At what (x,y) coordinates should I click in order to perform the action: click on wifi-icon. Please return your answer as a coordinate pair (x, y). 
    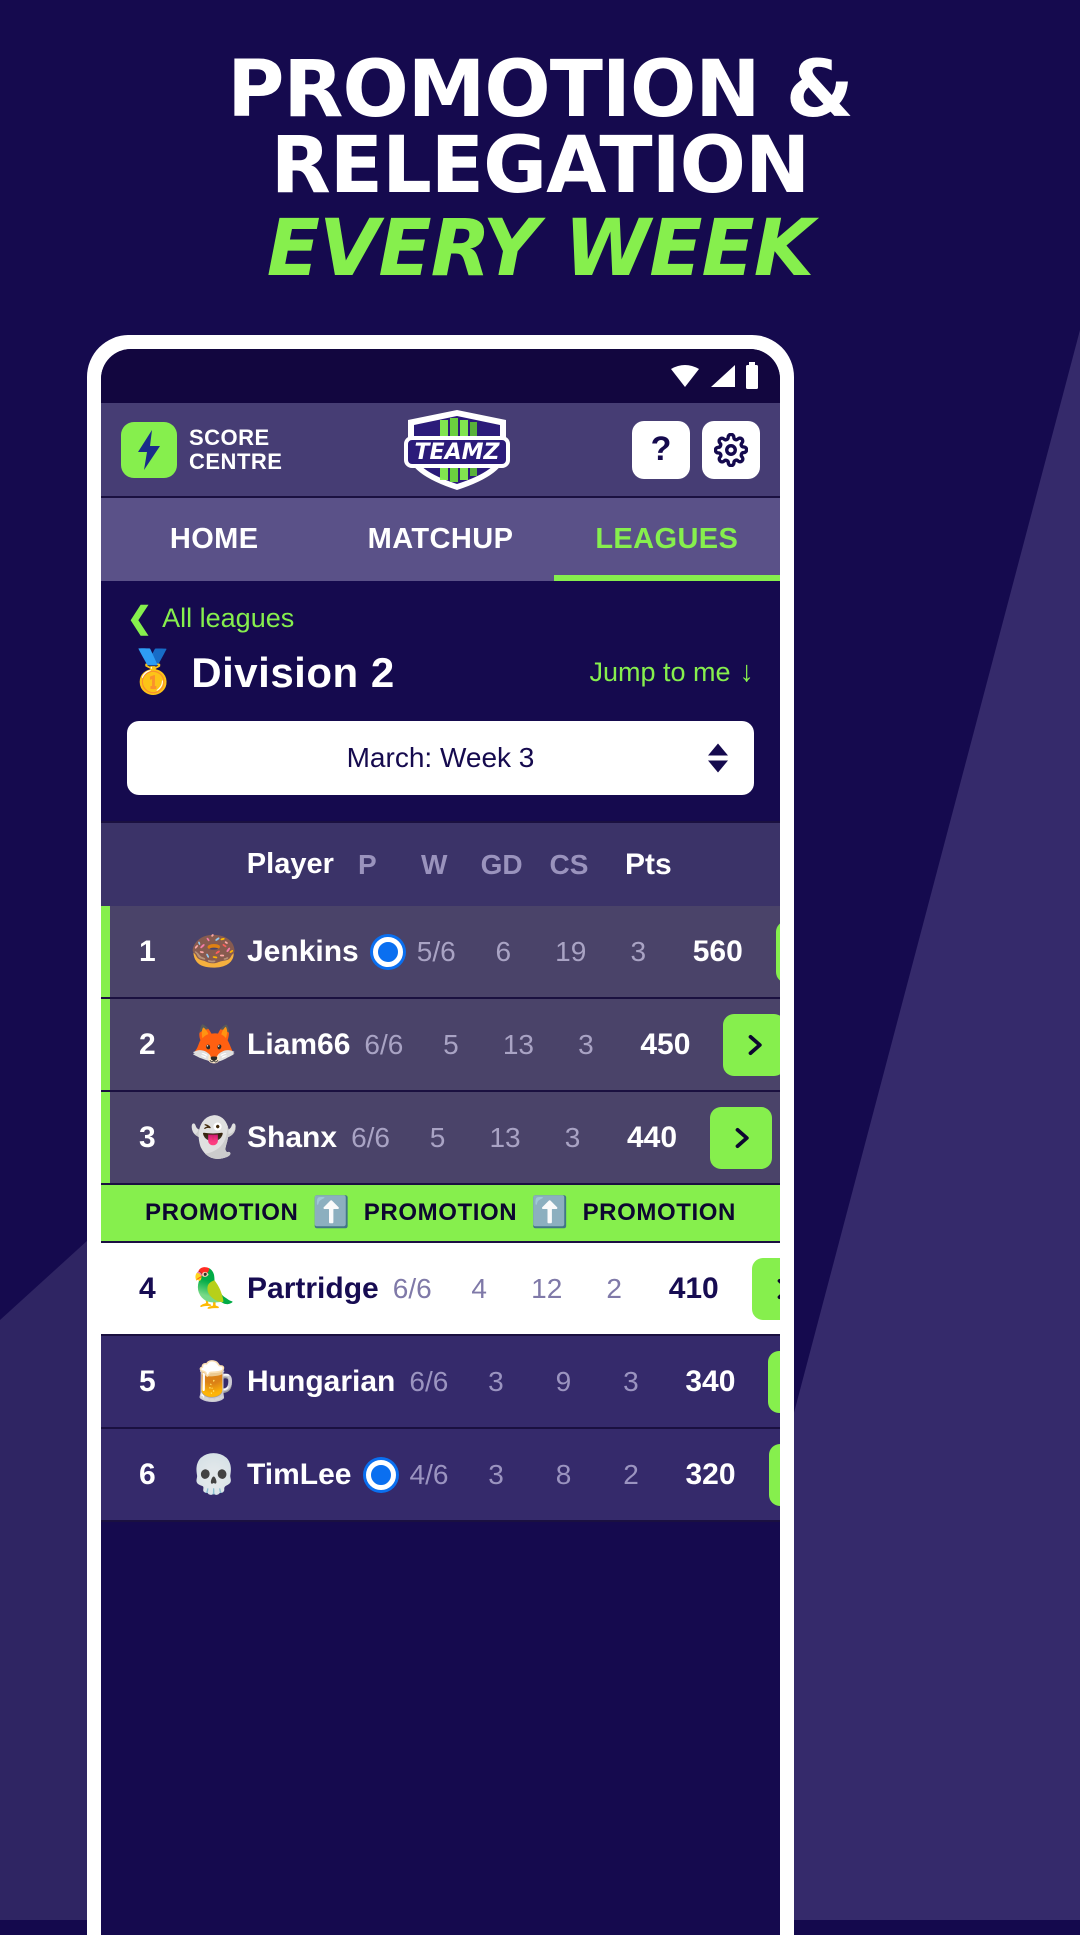
    Looking at the image, I should click on (685, 376).